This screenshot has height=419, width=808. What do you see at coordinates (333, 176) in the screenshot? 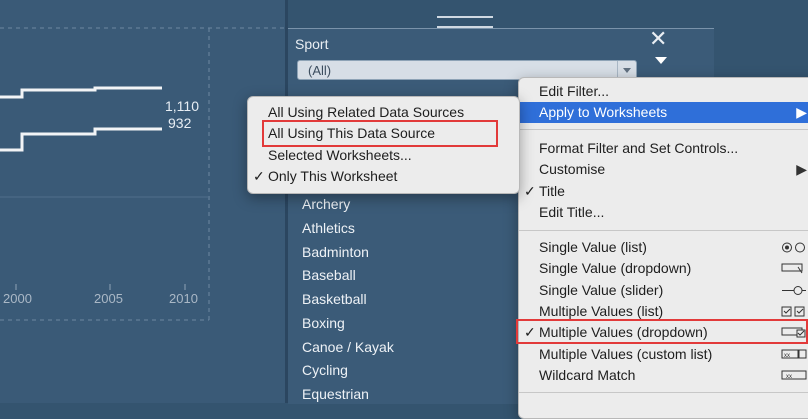
I see `menu-item-label: Only This Worksheet` at bounding box center [333, 176].